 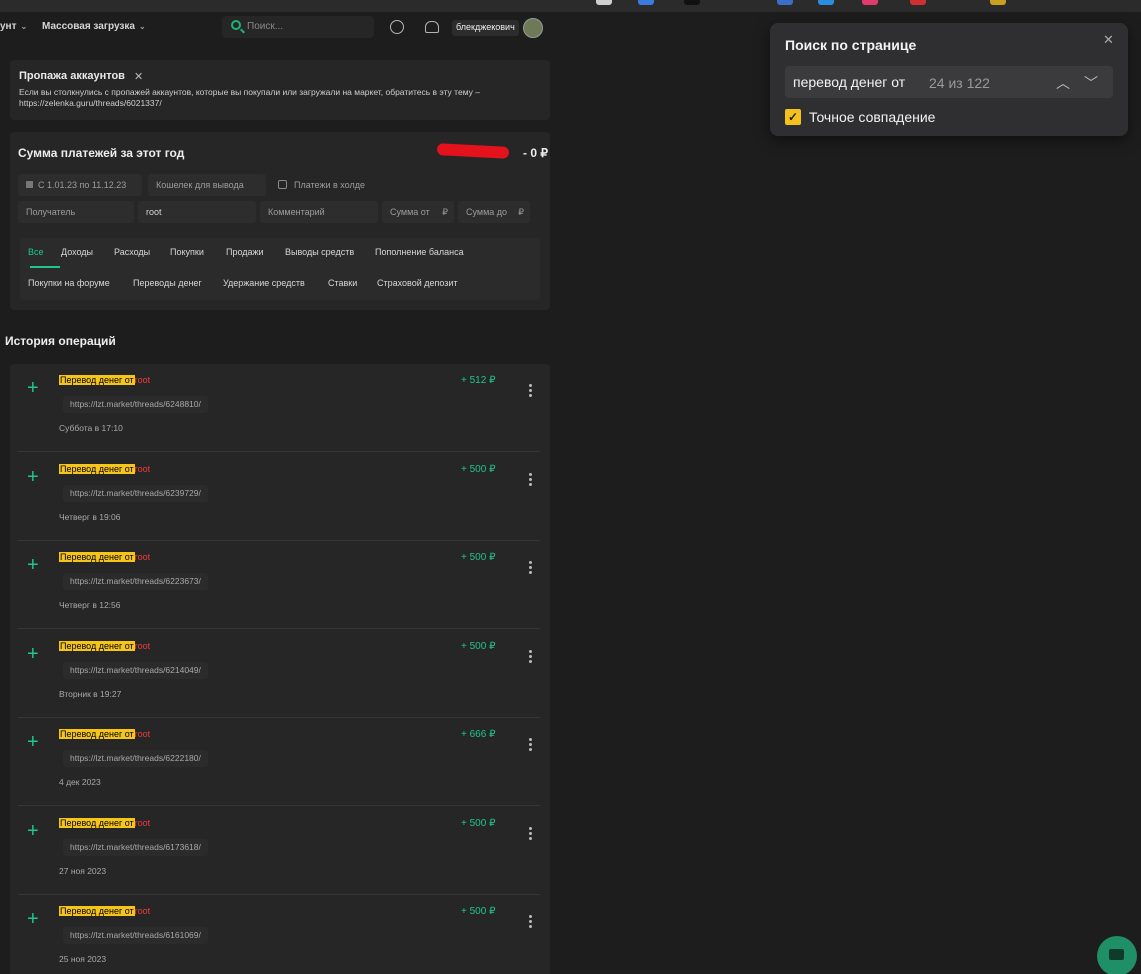 I want to click on nav-bulk-upload: Массовая загрузка ⌄, so click(x=94, y=26).